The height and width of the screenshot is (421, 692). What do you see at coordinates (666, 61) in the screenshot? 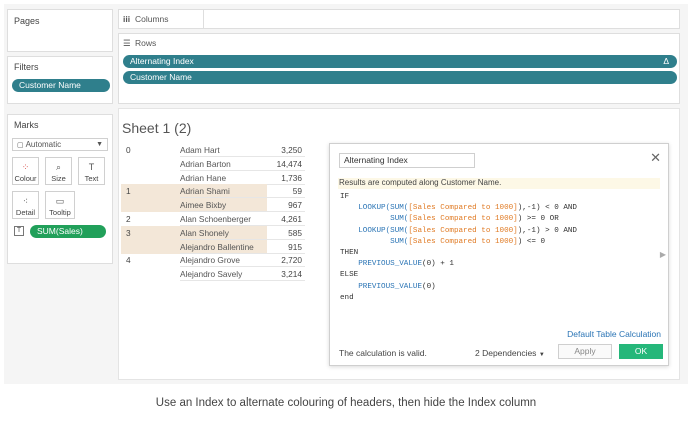
I see `delta-icon: Δ` at bounding box center [666, 61].